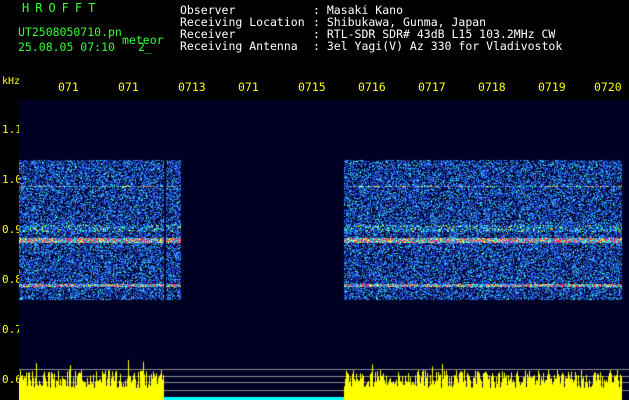 This screenshot has width=629, height=400. What do you see at coordinates (239, 46) in the screenshot?
I see `antenna-label: Receiving Antenna` at bounding box center [239, 46].